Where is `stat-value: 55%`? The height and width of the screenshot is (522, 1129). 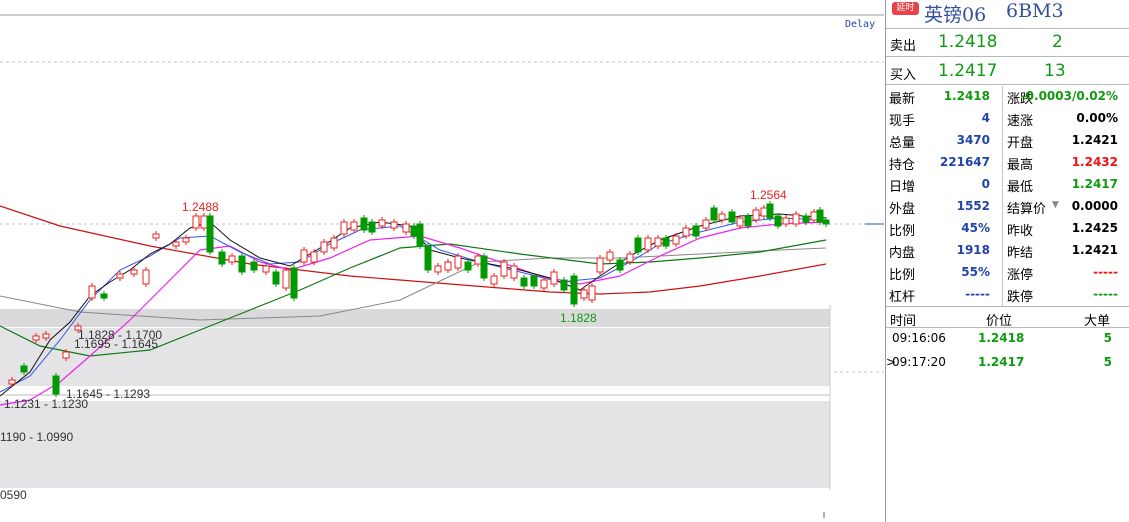 stat-value: 55% is located at coordinates (975, 272).